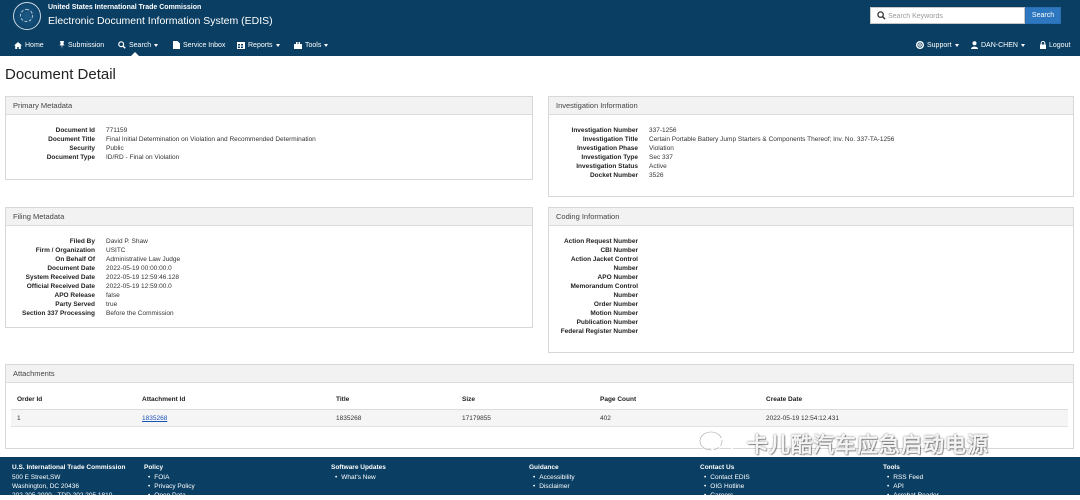 The image size is (1080, 500). I want to click on detail-row: Investigation Number 337-1256, so click(811, 130).